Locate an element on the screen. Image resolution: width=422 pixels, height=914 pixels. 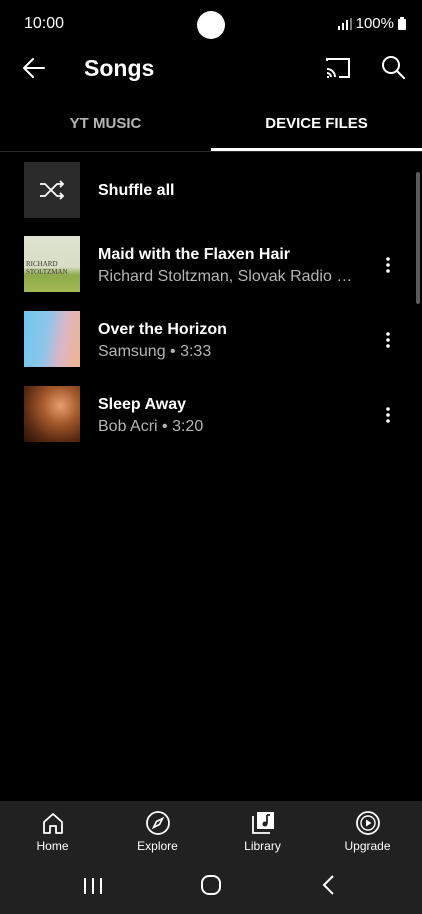
chevron-left-icon is located at coordinates (328, 885).